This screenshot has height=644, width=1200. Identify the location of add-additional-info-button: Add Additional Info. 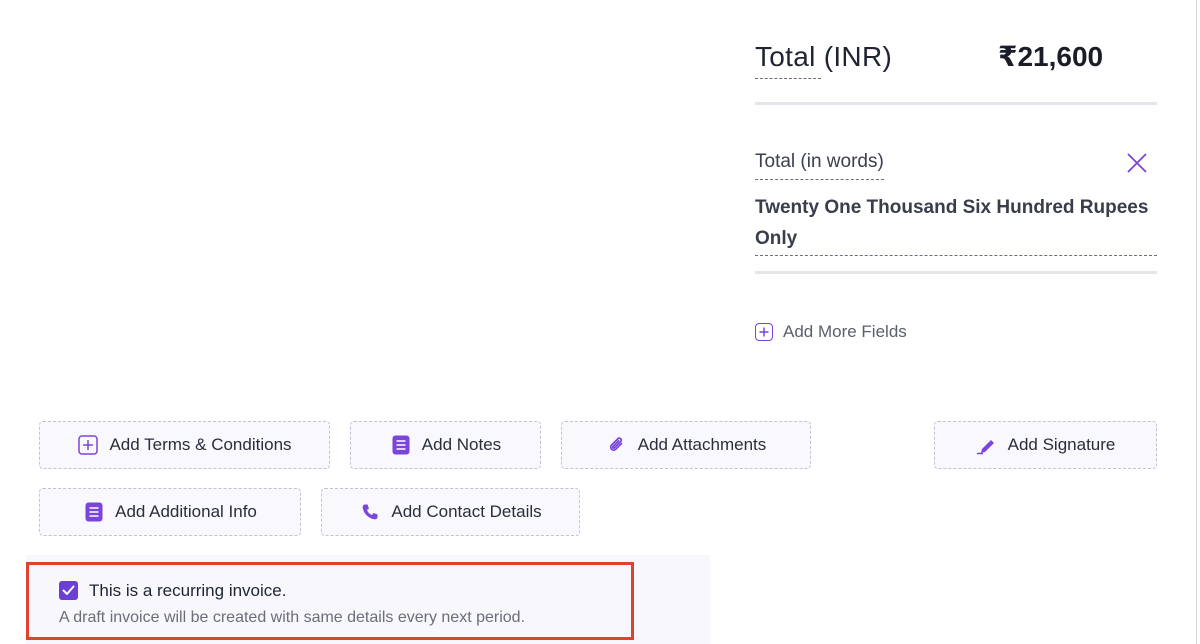
(170, 512).